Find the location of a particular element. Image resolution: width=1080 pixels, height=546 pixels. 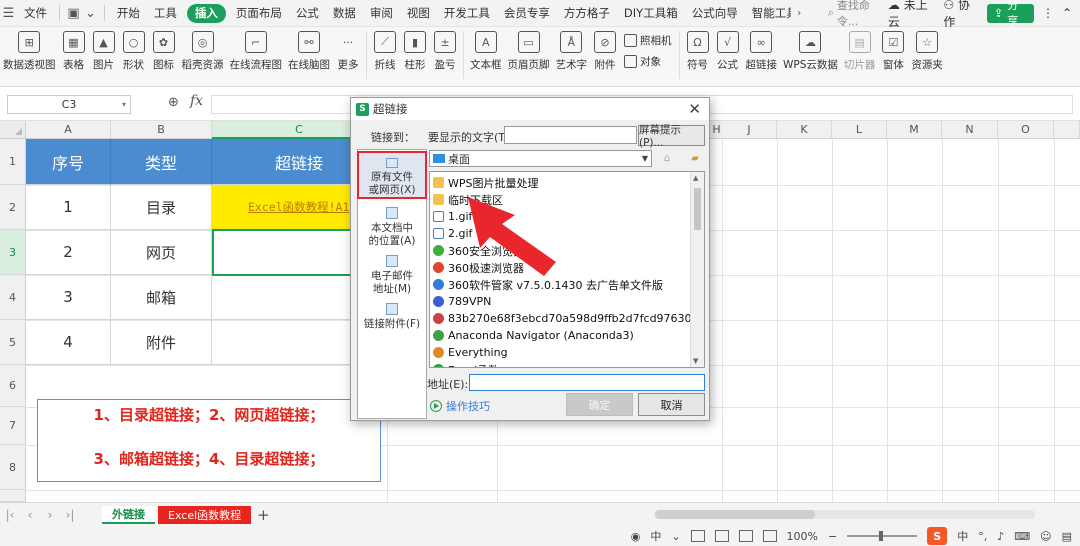

scroll-up-icon: ▲ is located at coordinates (695, 178).